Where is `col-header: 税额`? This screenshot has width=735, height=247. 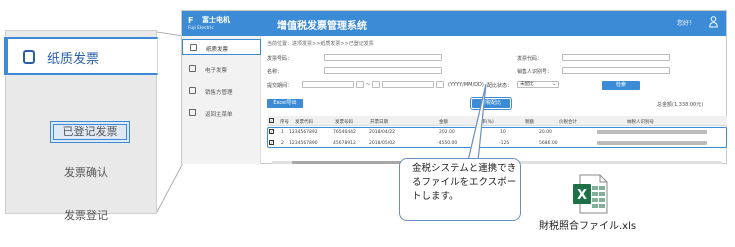
col-header: 税额 is located at coordinates (529, 122).